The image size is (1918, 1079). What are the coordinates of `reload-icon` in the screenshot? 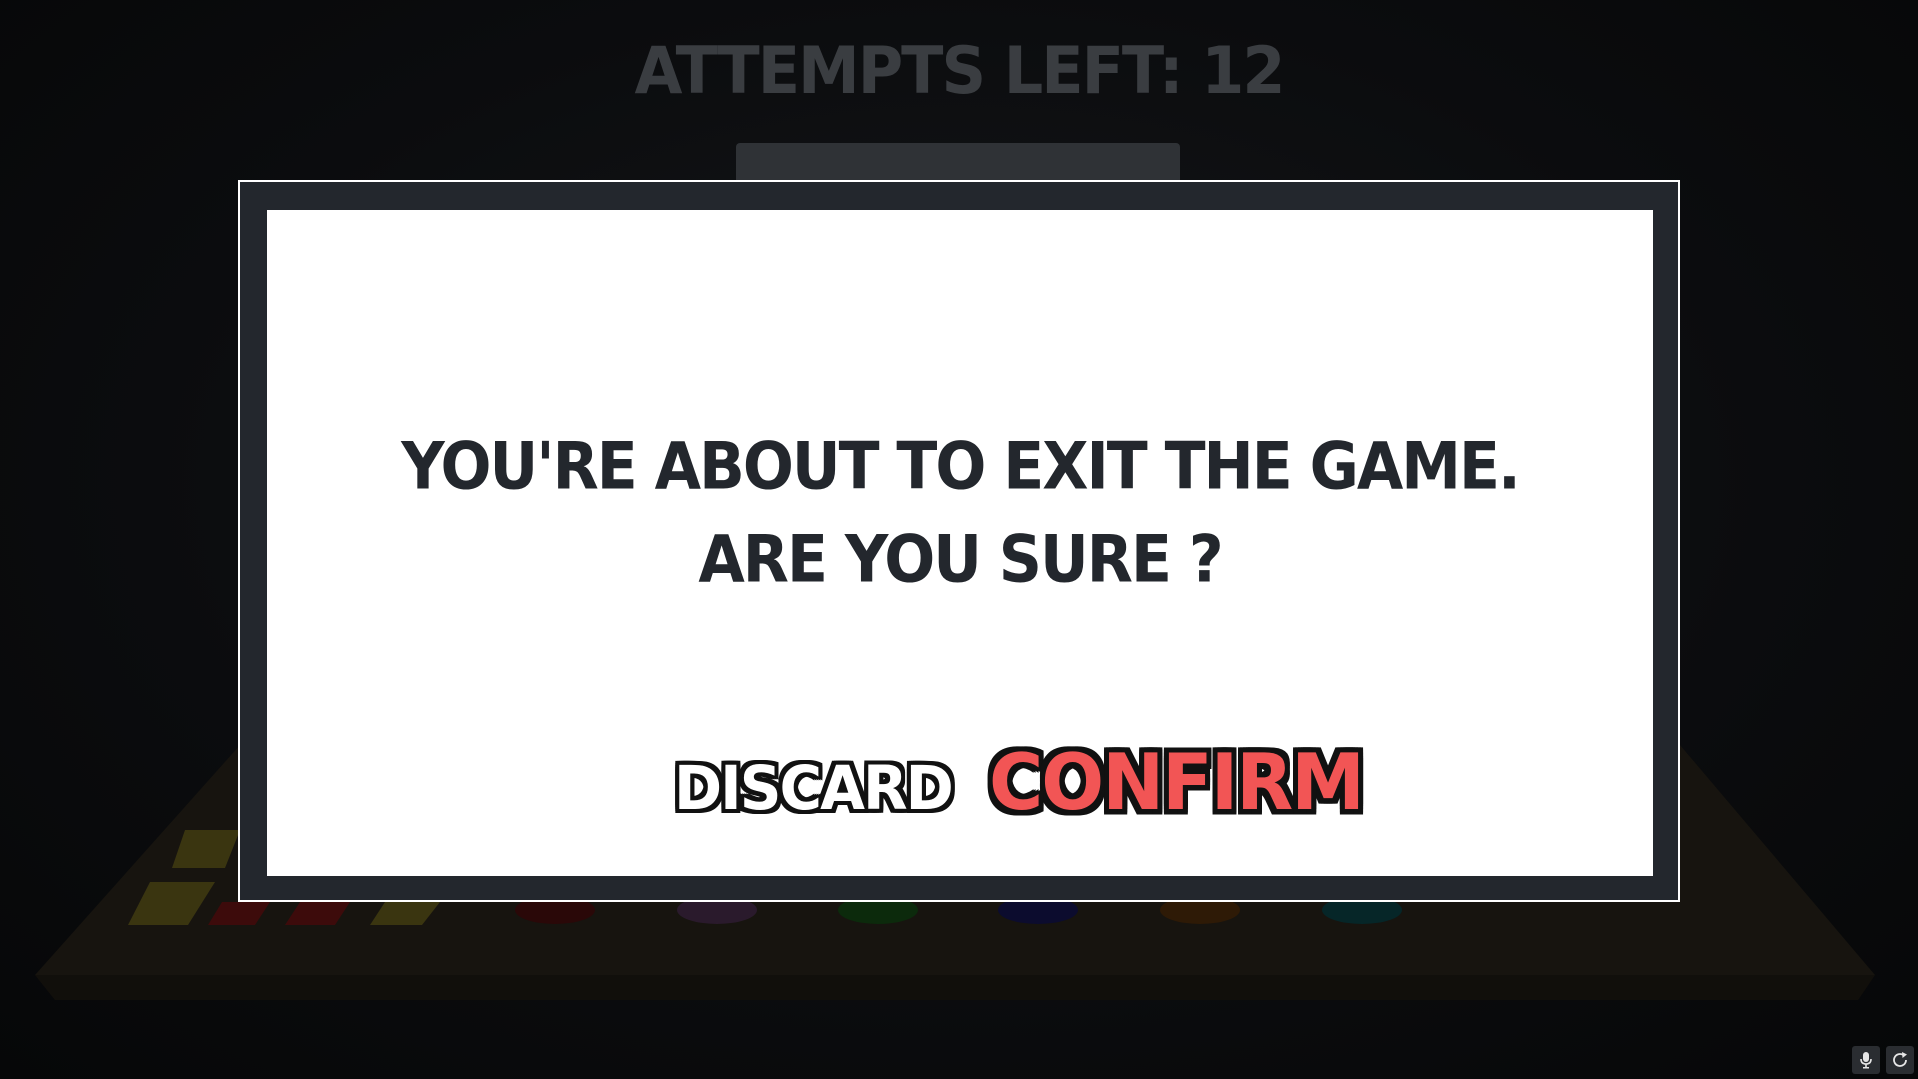 It's located at (1900, 1059).